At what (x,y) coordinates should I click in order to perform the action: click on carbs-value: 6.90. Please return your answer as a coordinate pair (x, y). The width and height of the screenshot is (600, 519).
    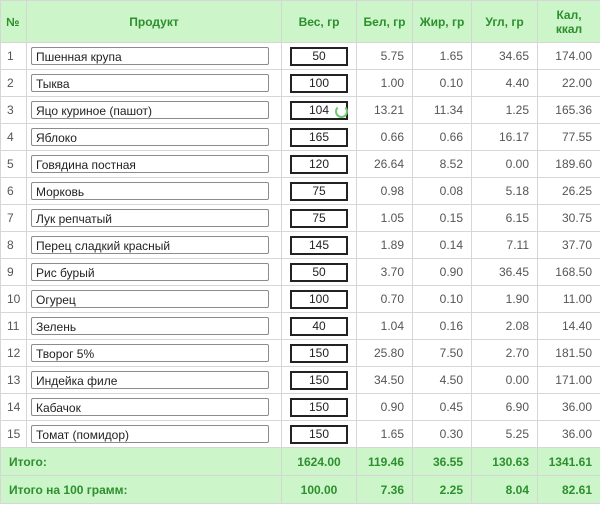
    Looking at the image, I should click on (504, 407).